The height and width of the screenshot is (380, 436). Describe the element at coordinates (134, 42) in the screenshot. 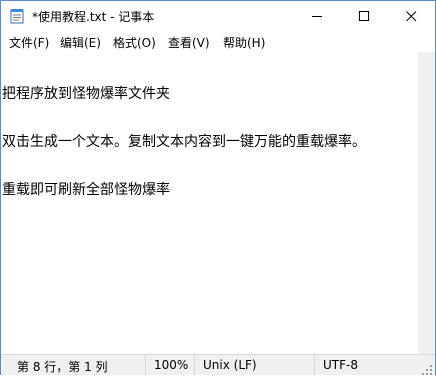

I see `menu-format: 格式(O)` at that location.